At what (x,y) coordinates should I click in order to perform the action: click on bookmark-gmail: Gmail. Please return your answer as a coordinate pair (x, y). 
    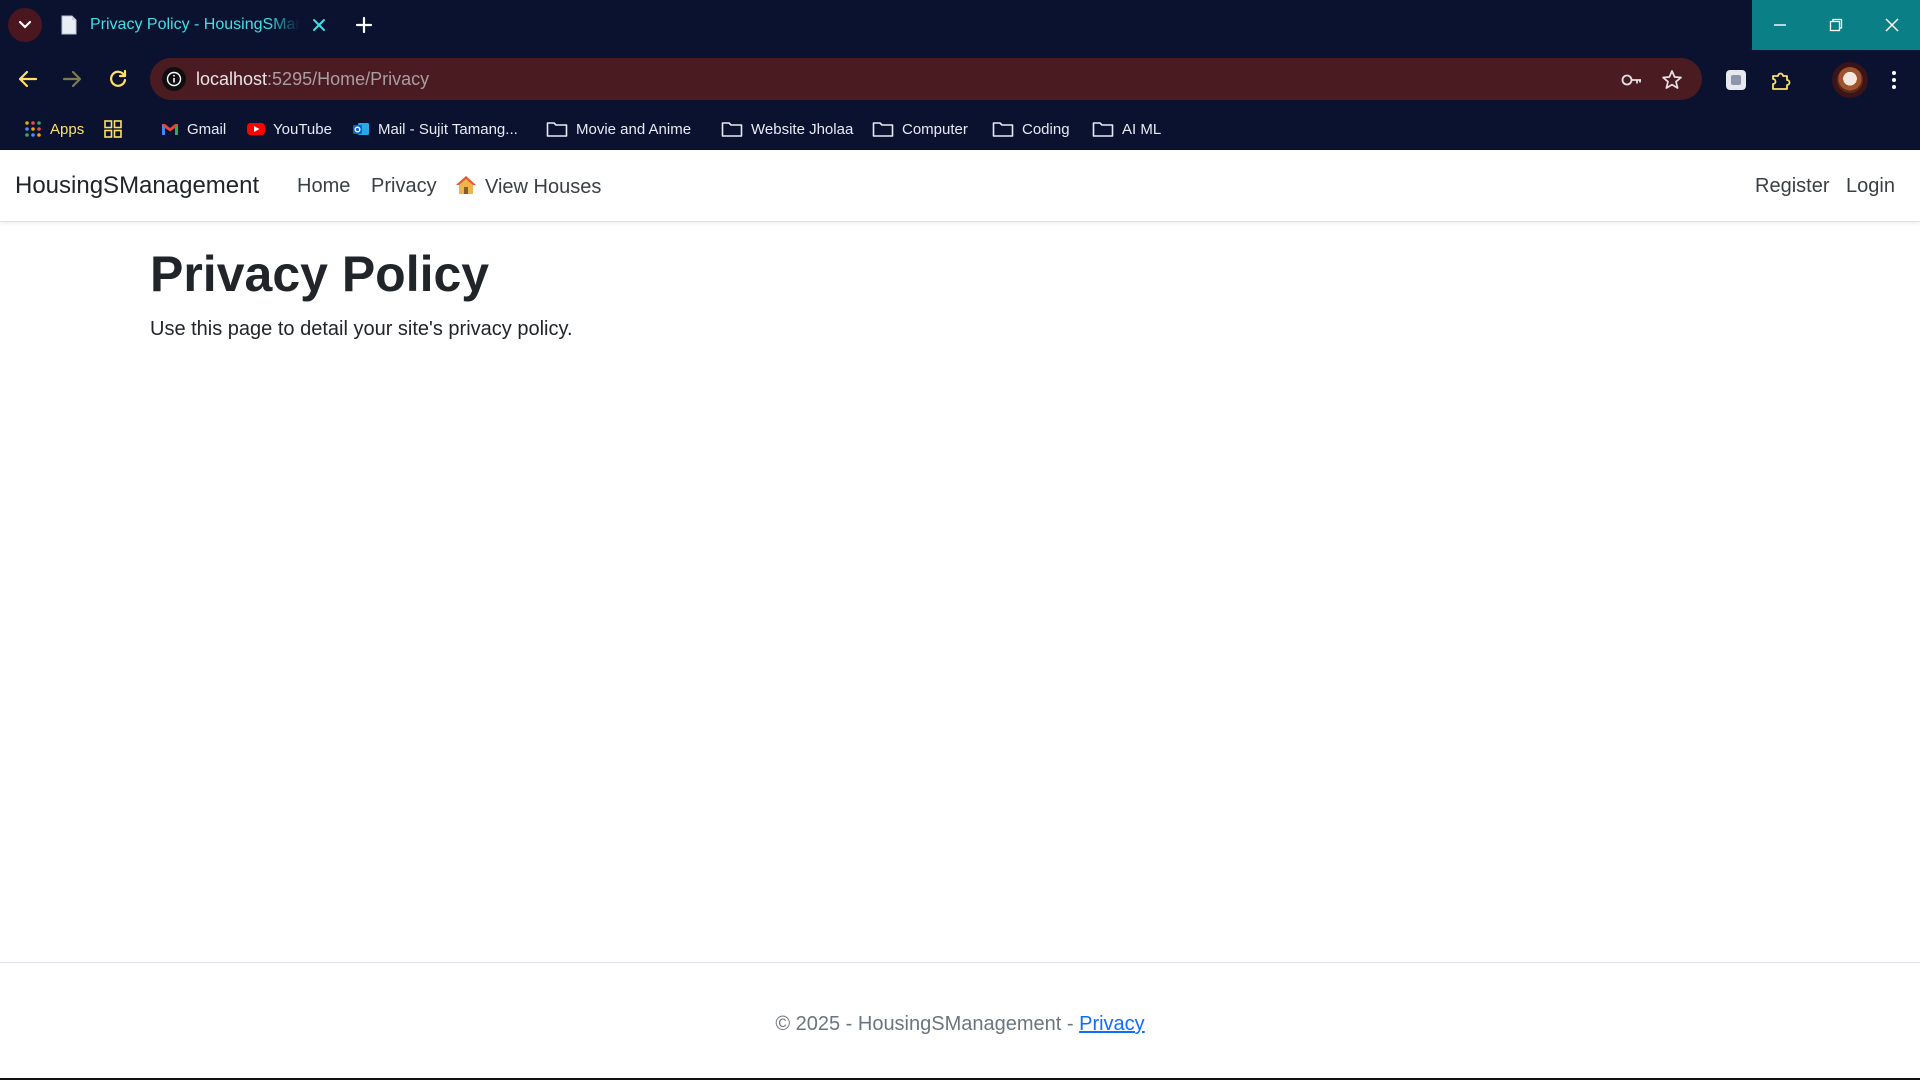
    Looking at the image, I should click on (193, 129).